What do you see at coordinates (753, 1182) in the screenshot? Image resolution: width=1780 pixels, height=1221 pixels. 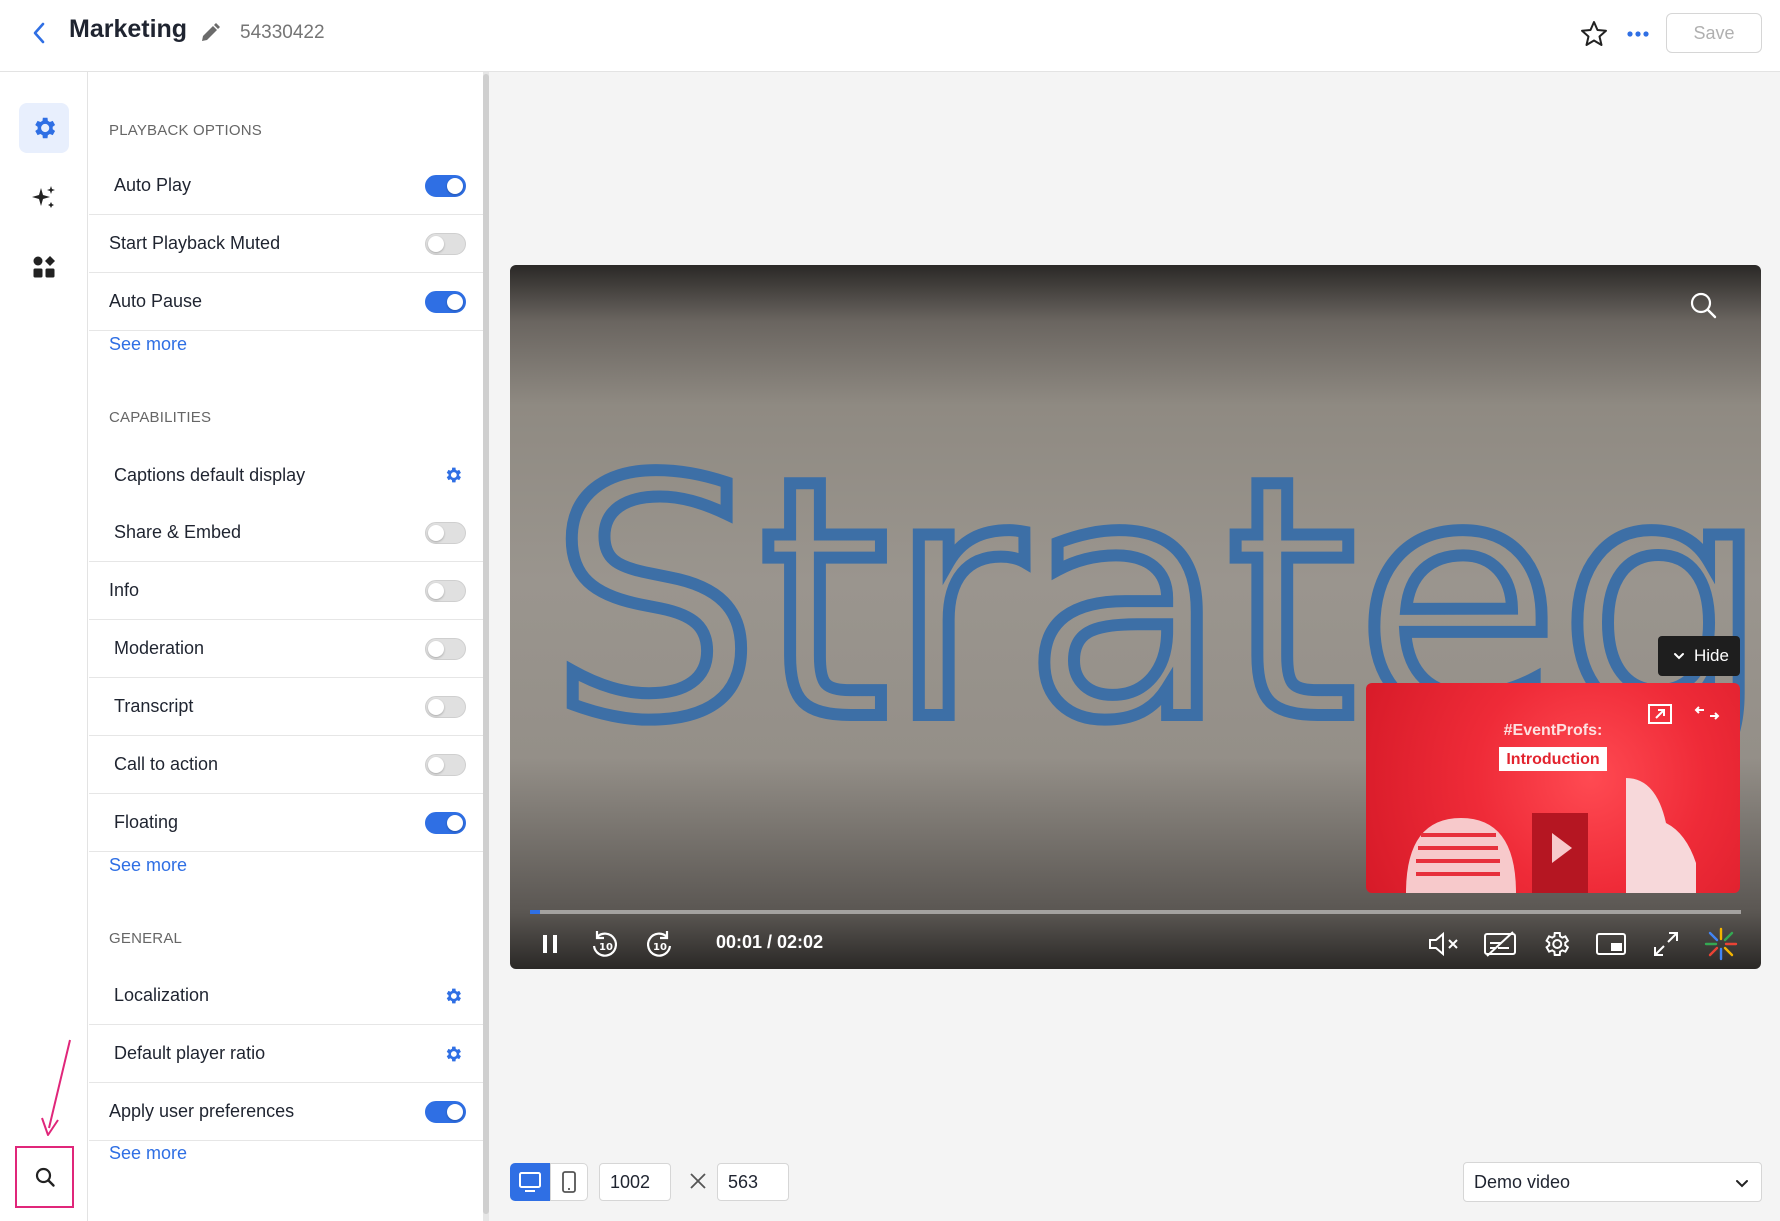 I see `height-input` at bounding box center [753, 1182].